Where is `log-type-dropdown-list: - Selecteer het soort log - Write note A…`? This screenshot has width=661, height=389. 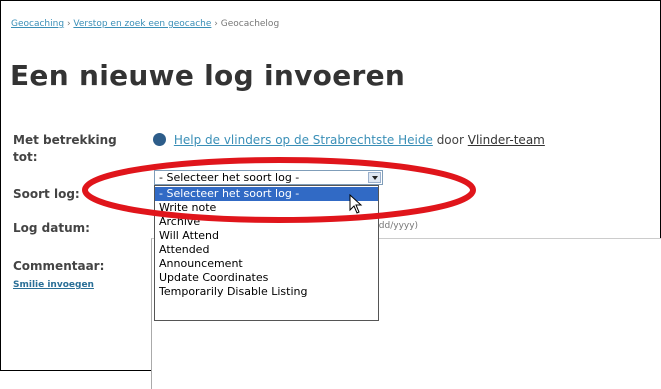 log-type-dropdown-list: - Selecteer het soort log - Write note A… is located at coordinates (266, 253).